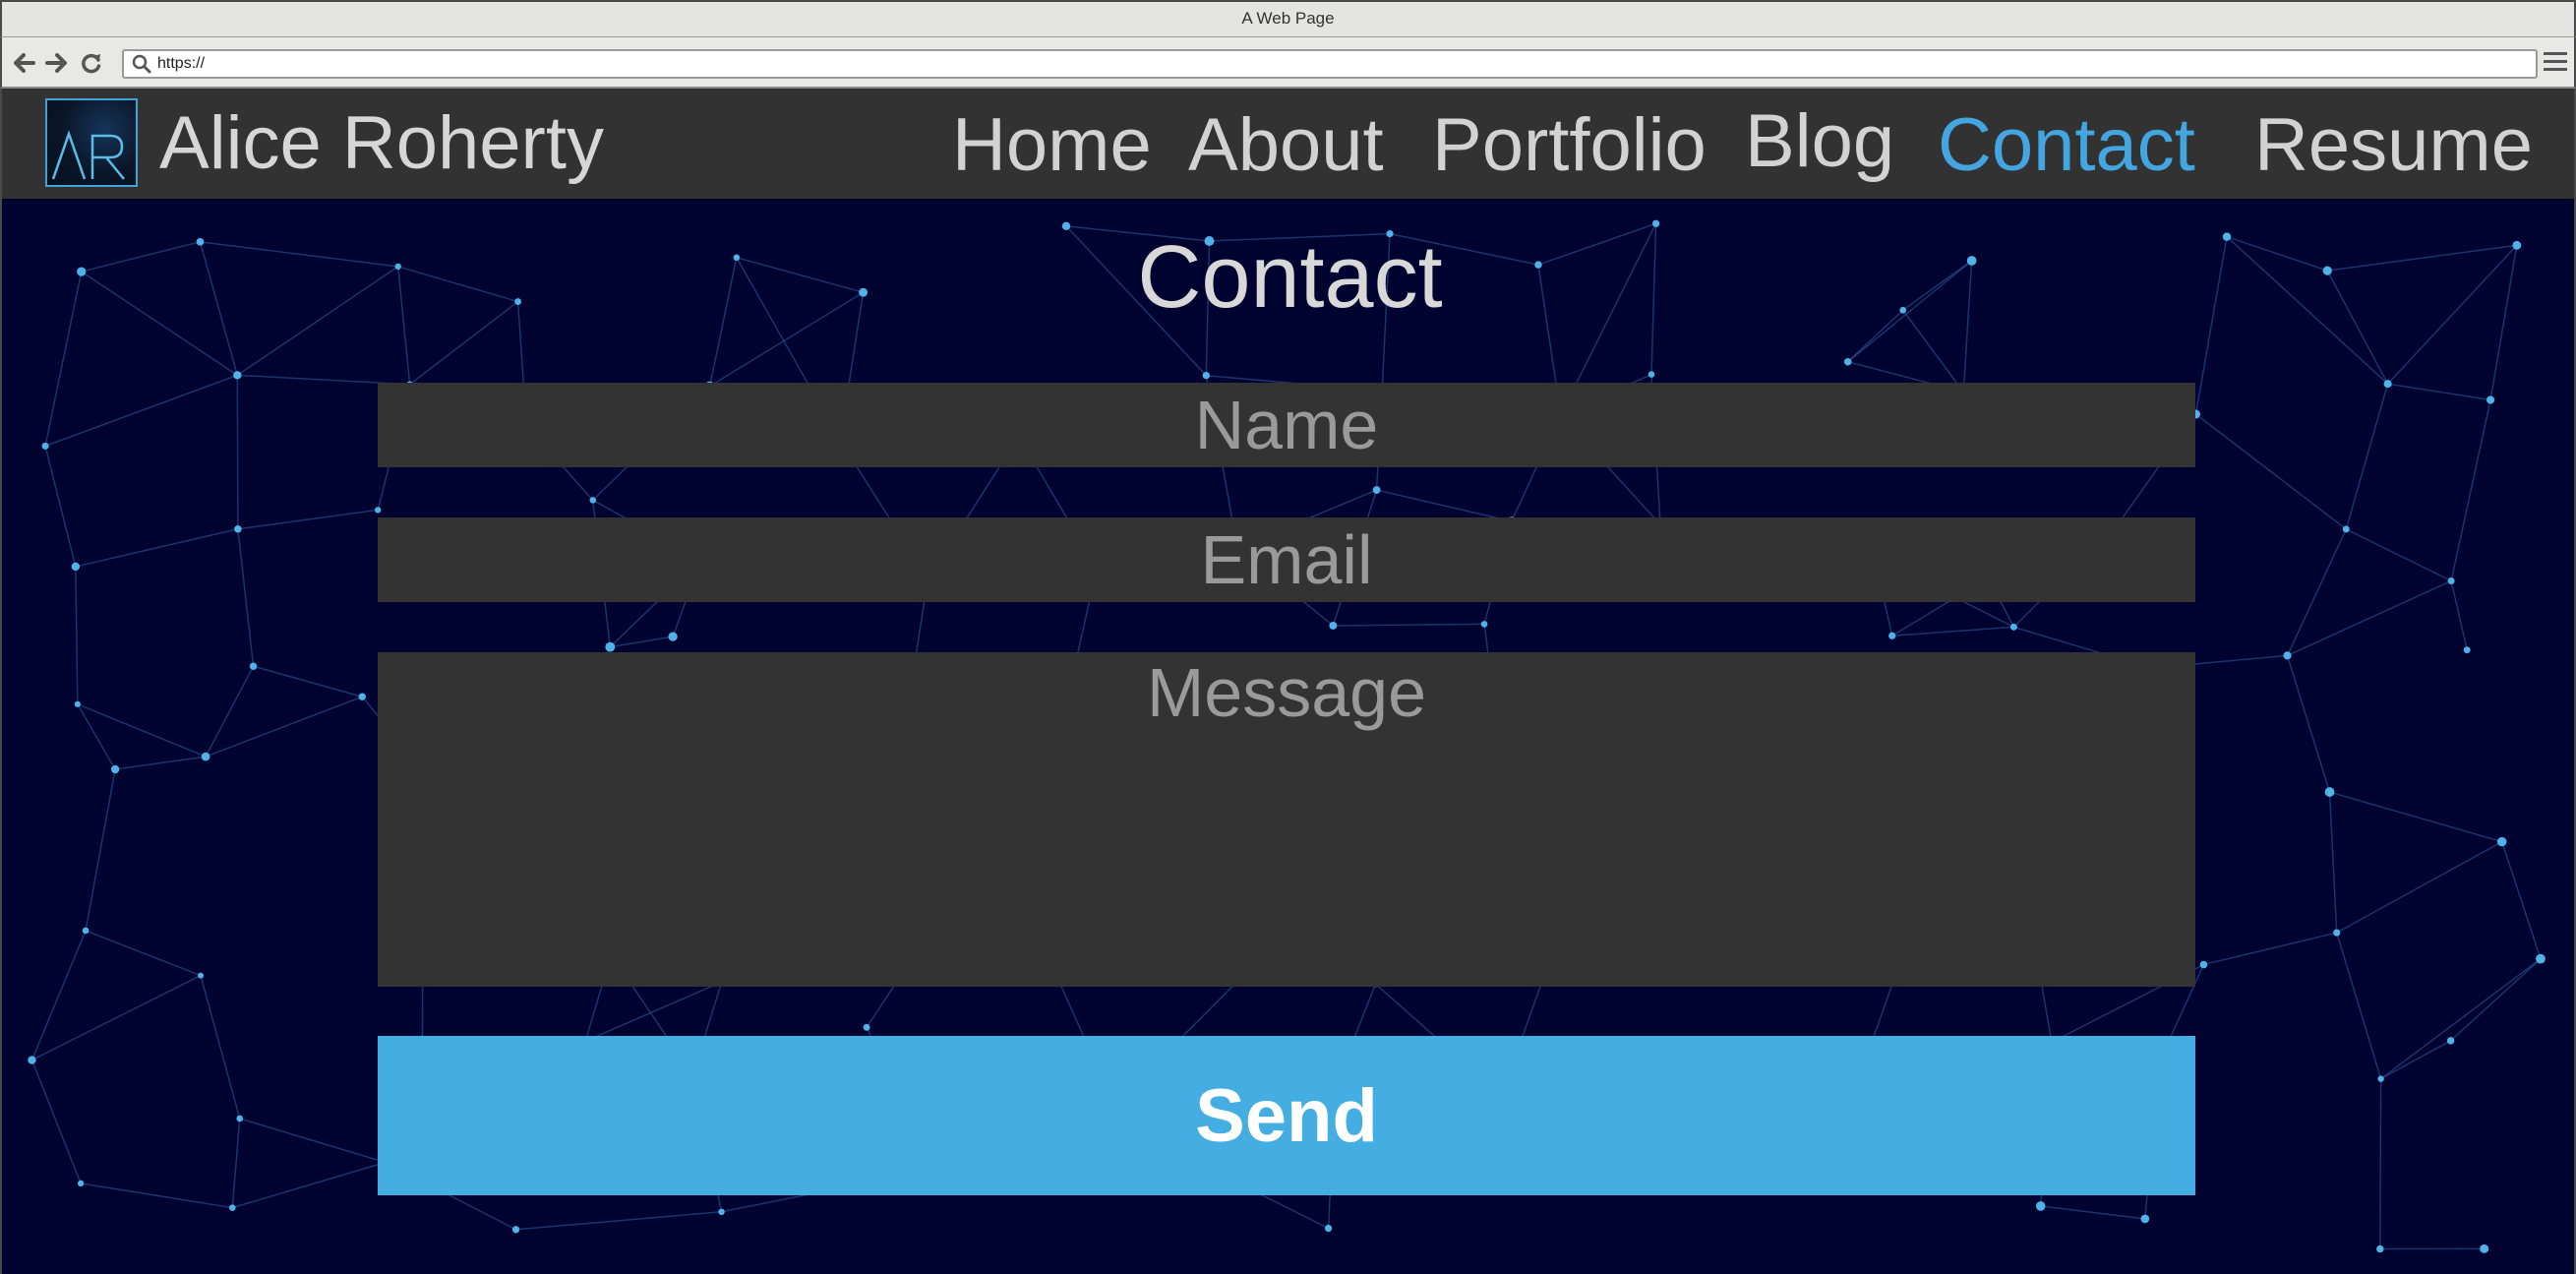 The image size is (2576, 1274). I want to click on logo, so click(92, 142).